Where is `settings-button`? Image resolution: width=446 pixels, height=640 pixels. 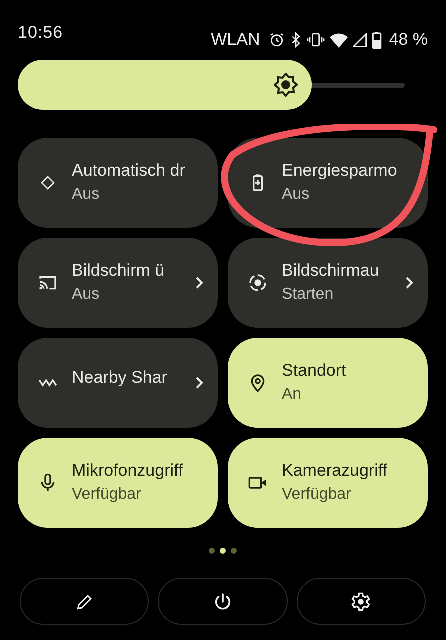 settings-button is located at coordinates (361, 601).